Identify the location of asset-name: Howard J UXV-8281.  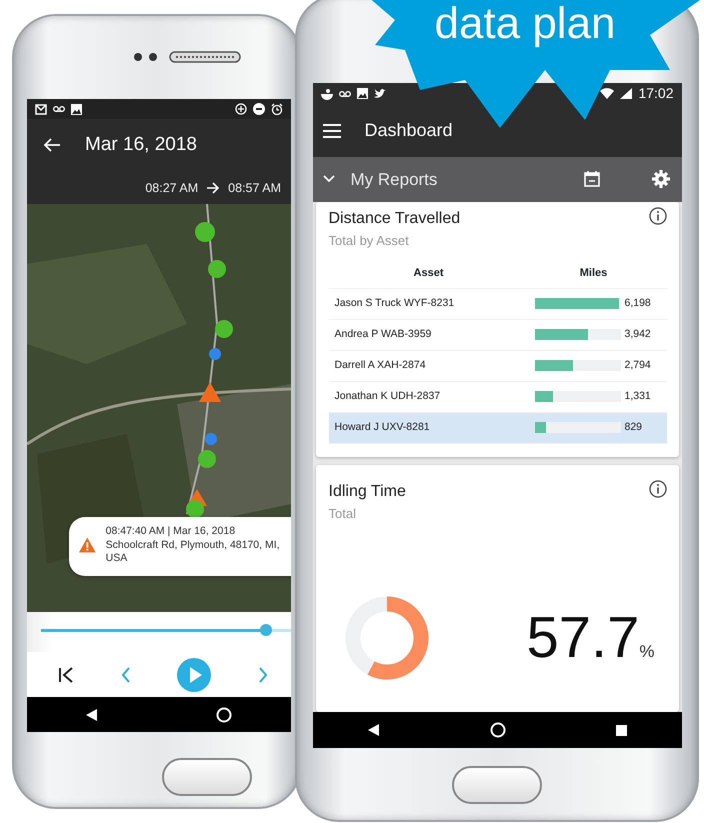
(382, 427).